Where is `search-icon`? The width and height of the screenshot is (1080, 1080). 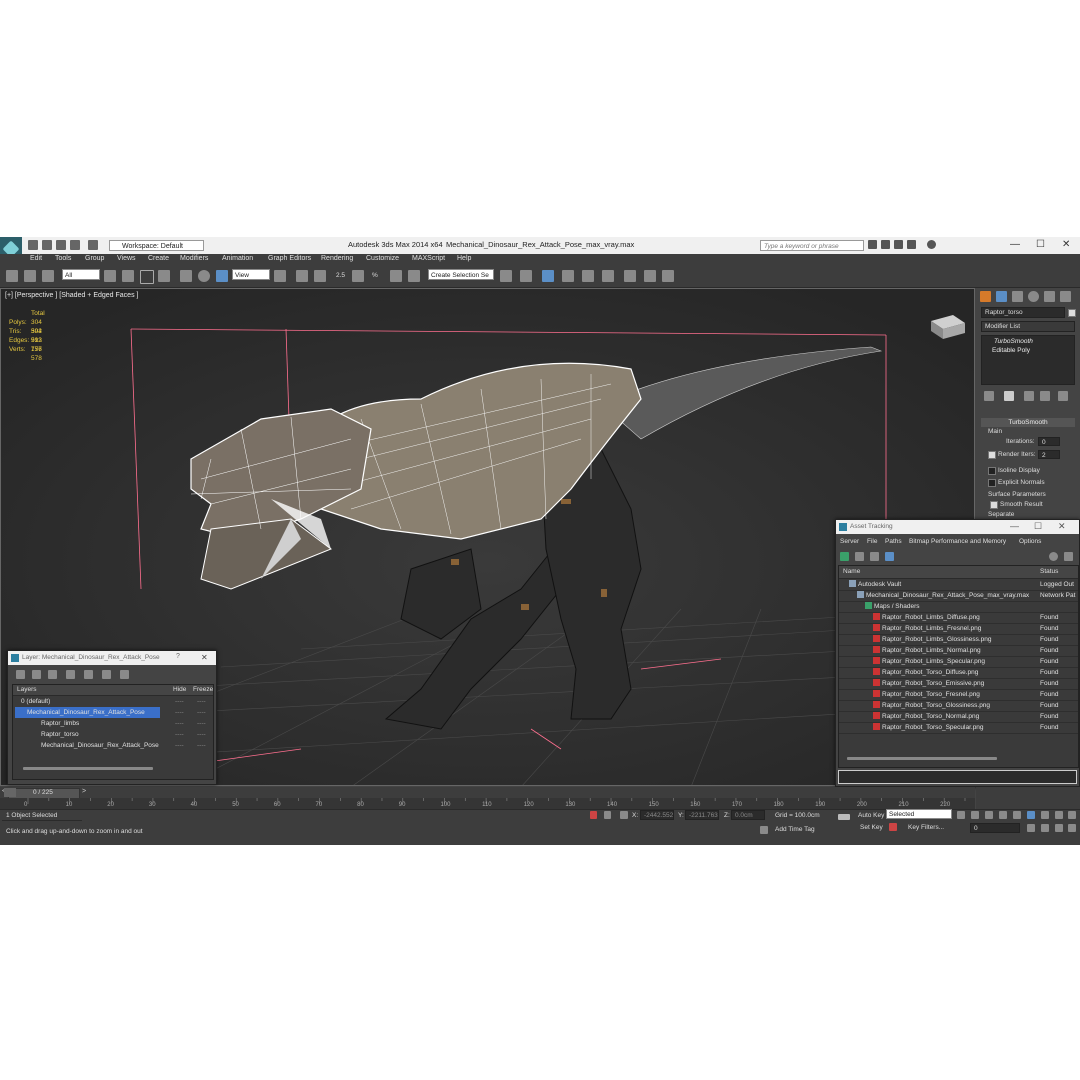
search-icon is located at coordinates (872, 244).